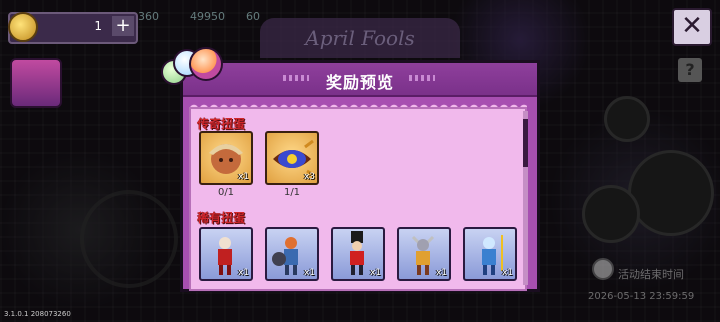 This screenshot has height=322, width=720. Describe the element at coordinates (207, 16) in the screenshot. I see `stat-value: 49950` at that location.